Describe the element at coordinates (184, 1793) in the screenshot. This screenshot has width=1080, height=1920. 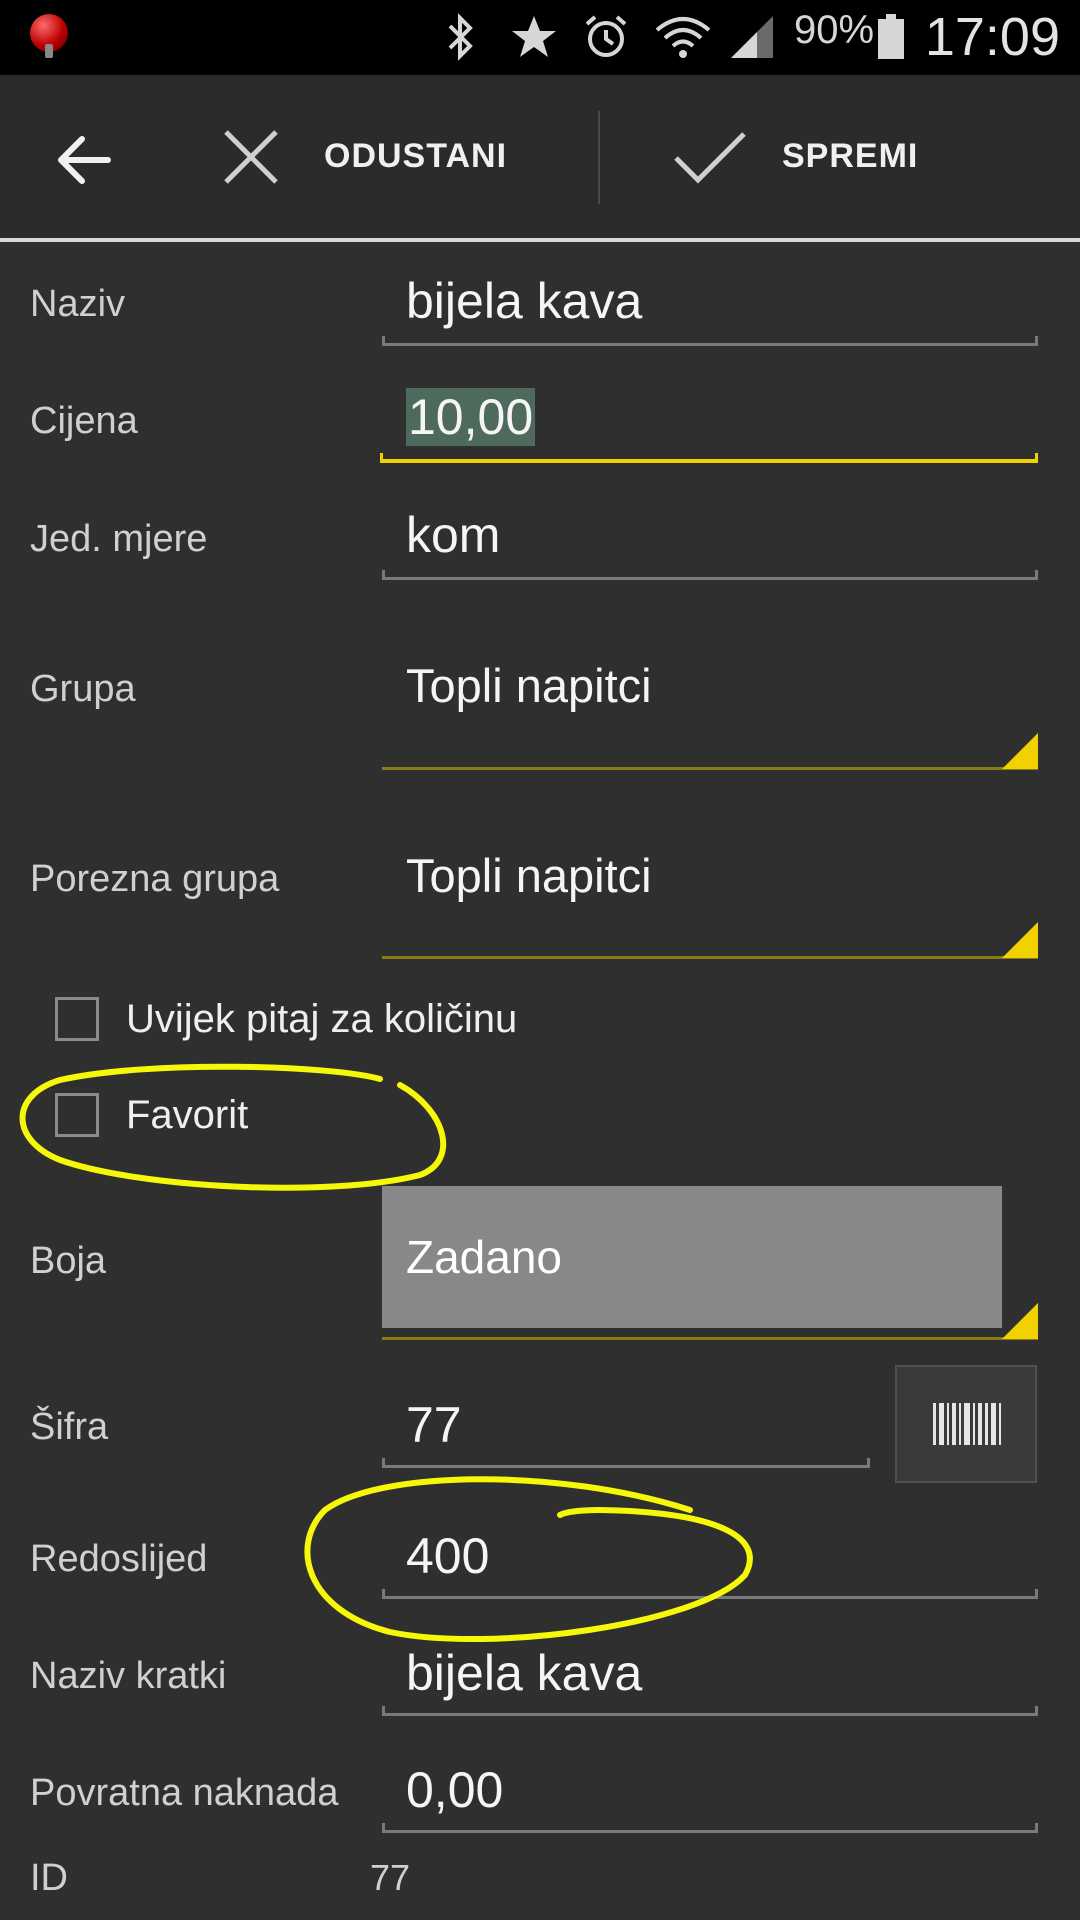
I see `povratna-naknada-label: Povratna naknada` at that location.